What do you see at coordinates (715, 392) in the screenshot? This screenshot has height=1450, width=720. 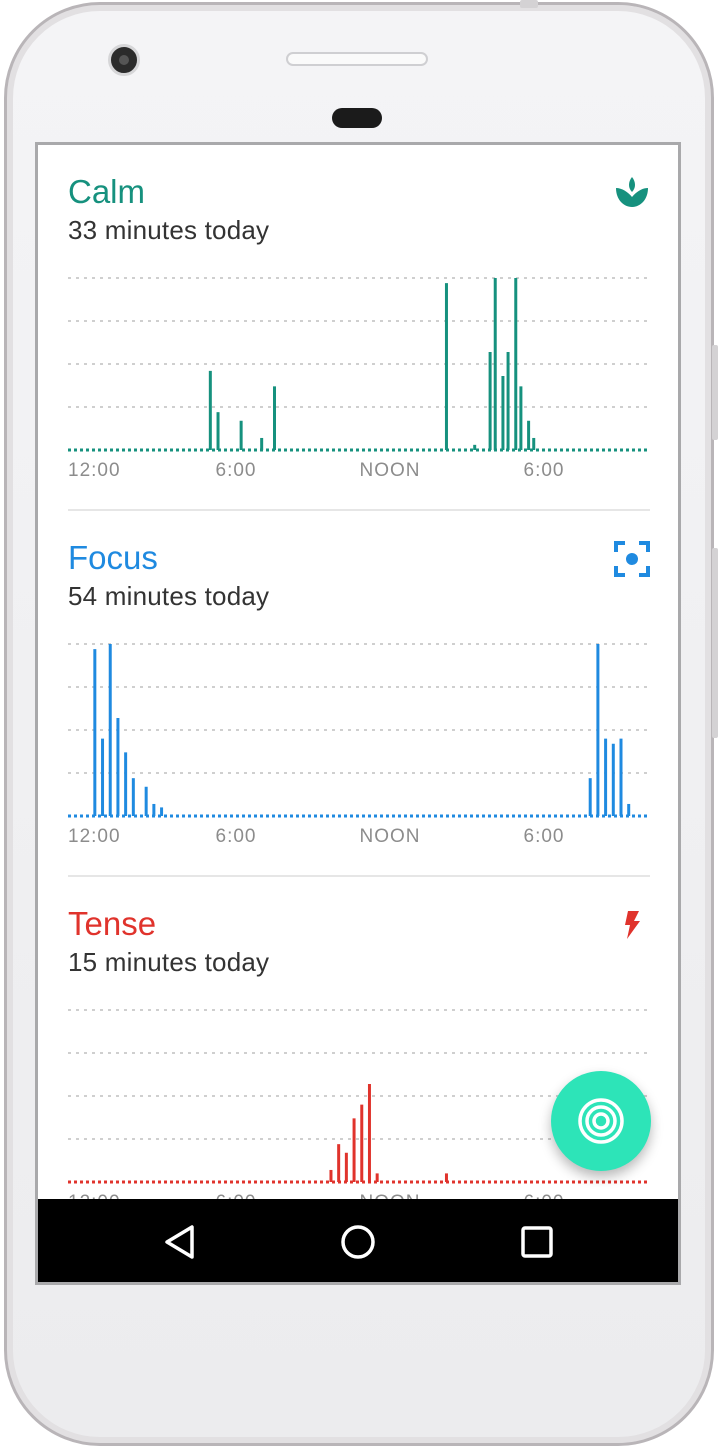 I see `power-button` at bounding box center [715, 392].